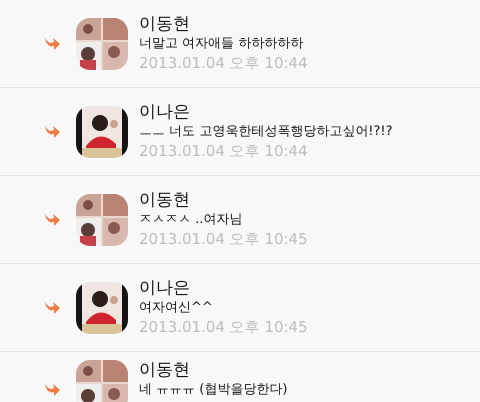  What do you see at coordinates (213, 390) in the screenshot?
I see `message-text: 네 ㅠㅠㅠ (협박을당한다)` at bounding box center [213, 390].